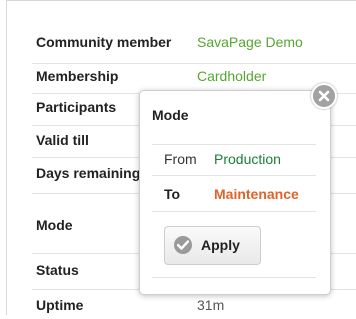 The height and width of the screenshot is (319, 356). What do you see at coordinates (247, 159) in the screenshot?
I see `from-value: Production` at bounding box center [247, 159].